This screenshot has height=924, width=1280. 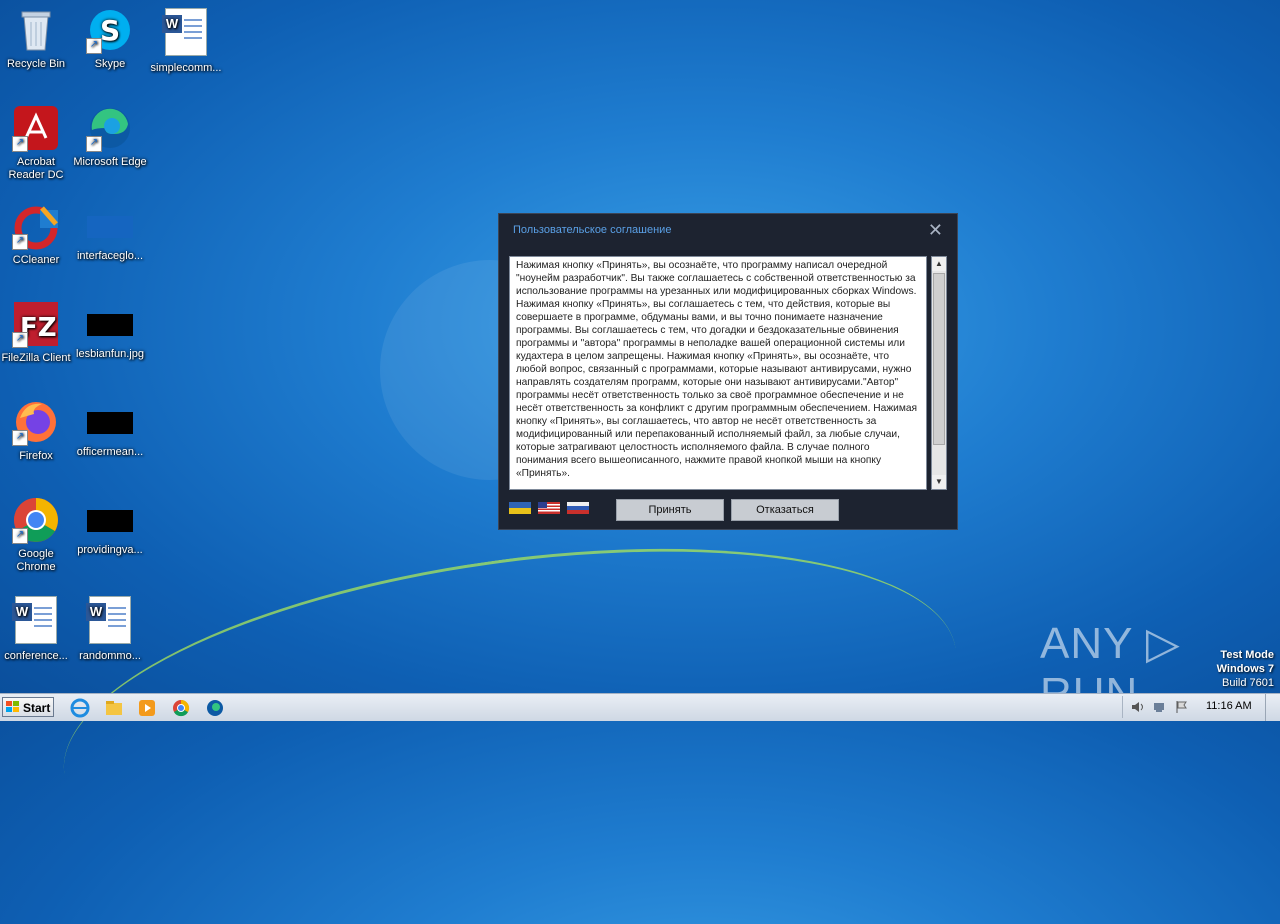 What do you see at coordinates (1248, 683) in the screenshot?
I see `build-line: Build 7601` at bounding box center [1248, 683].